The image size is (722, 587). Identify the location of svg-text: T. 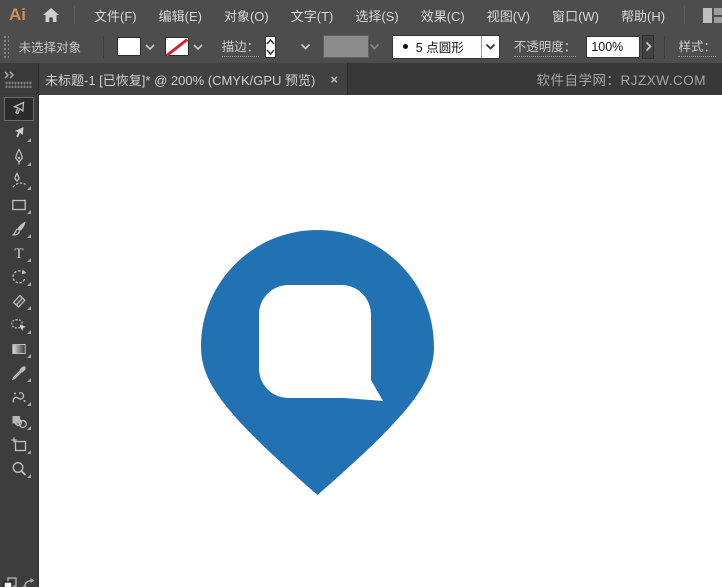
(18, 254).